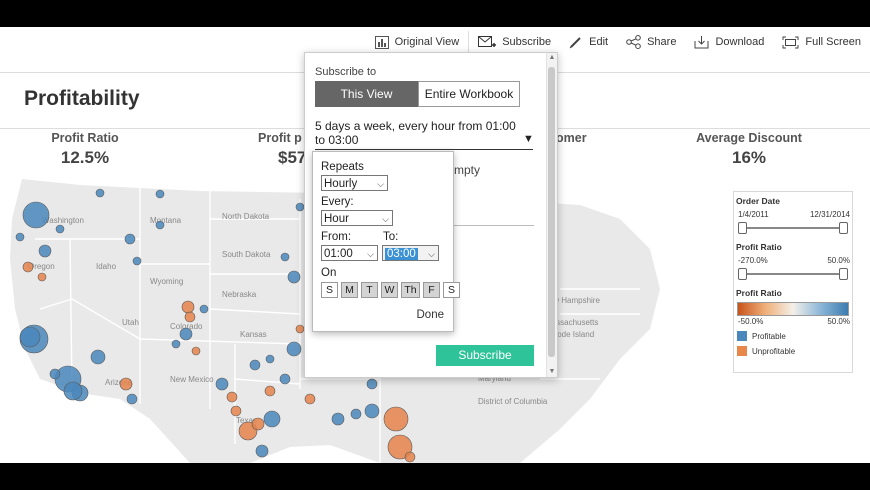  I want to click on state-label: New Mexico, so click(192, 379).